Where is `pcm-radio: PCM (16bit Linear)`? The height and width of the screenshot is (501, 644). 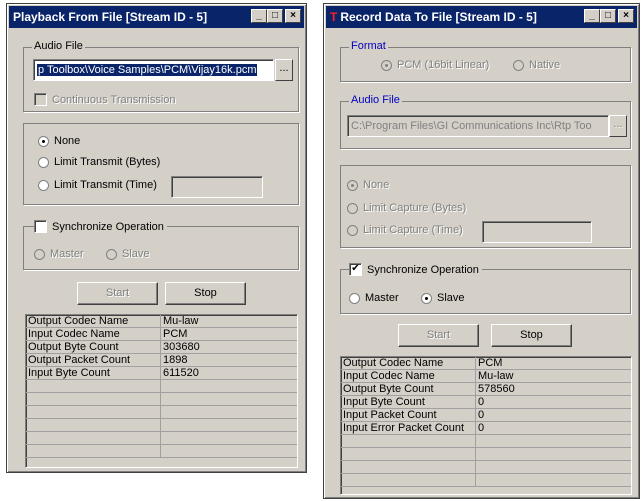
pcm-radio: PCM (16bit Linear) is located at coordinates (435, 65).